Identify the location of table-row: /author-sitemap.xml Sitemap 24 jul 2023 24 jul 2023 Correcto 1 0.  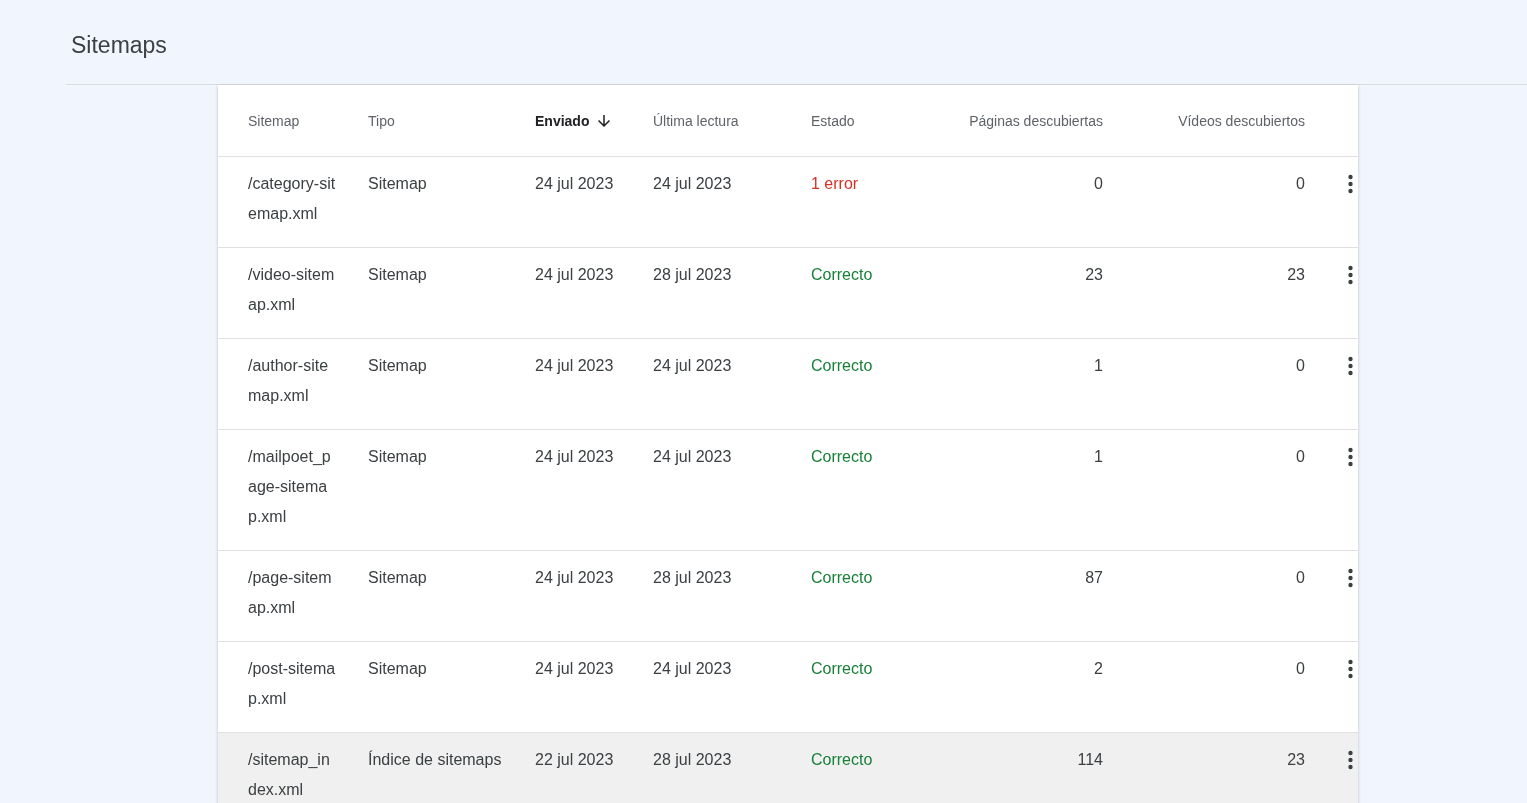
(788, 384).